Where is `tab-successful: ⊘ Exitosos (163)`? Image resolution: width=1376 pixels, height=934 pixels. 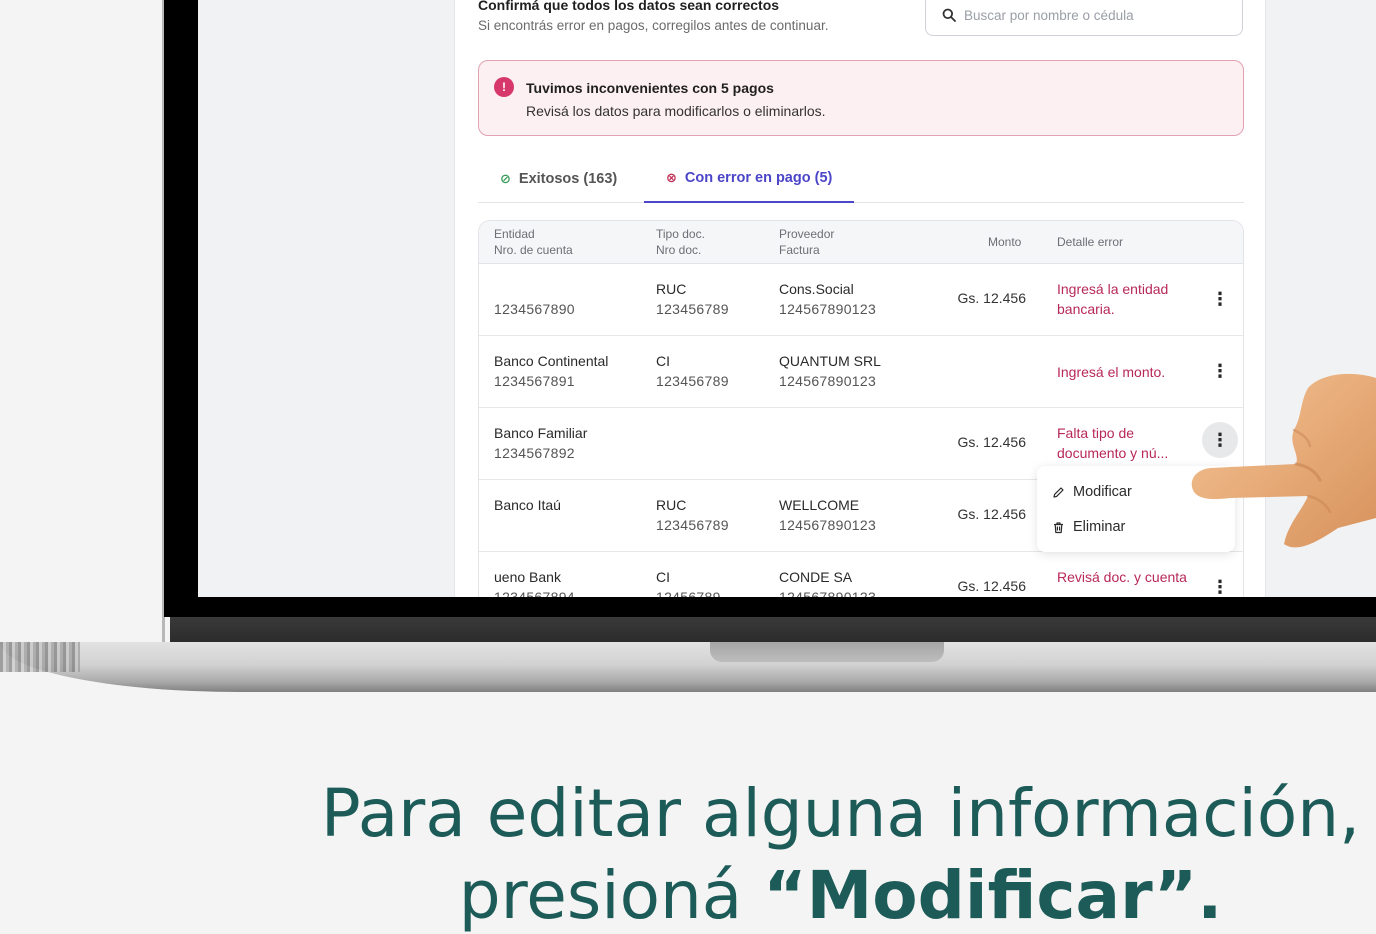
tab-successful: ⊘ Exitosos (163) is located at coordinates (558, 179).